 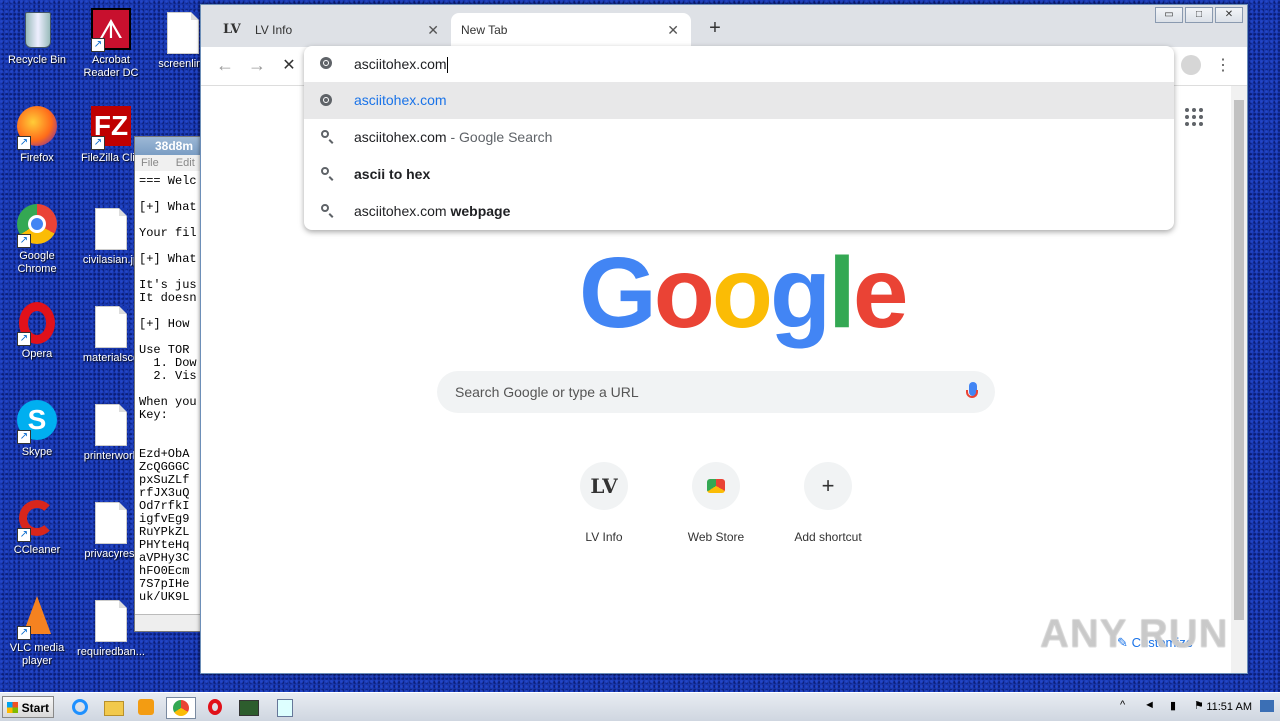 What do you see at coordinates (37, 324) in the screenshot?
I see `opera-icon: ↗` at bounding box center [37, 324].